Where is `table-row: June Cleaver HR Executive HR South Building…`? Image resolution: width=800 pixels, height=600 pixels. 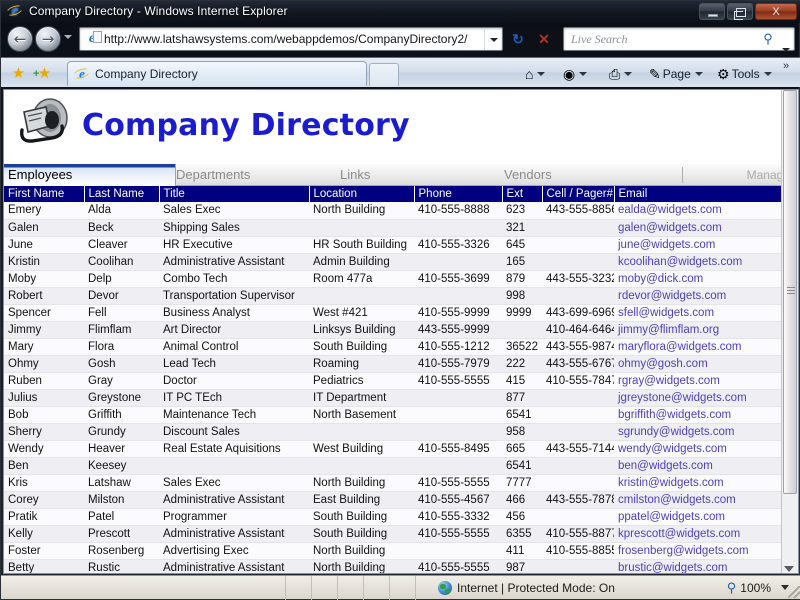
table-row: June Cleaver HR Executive HR South Building… is located at coordinates (393, 245).